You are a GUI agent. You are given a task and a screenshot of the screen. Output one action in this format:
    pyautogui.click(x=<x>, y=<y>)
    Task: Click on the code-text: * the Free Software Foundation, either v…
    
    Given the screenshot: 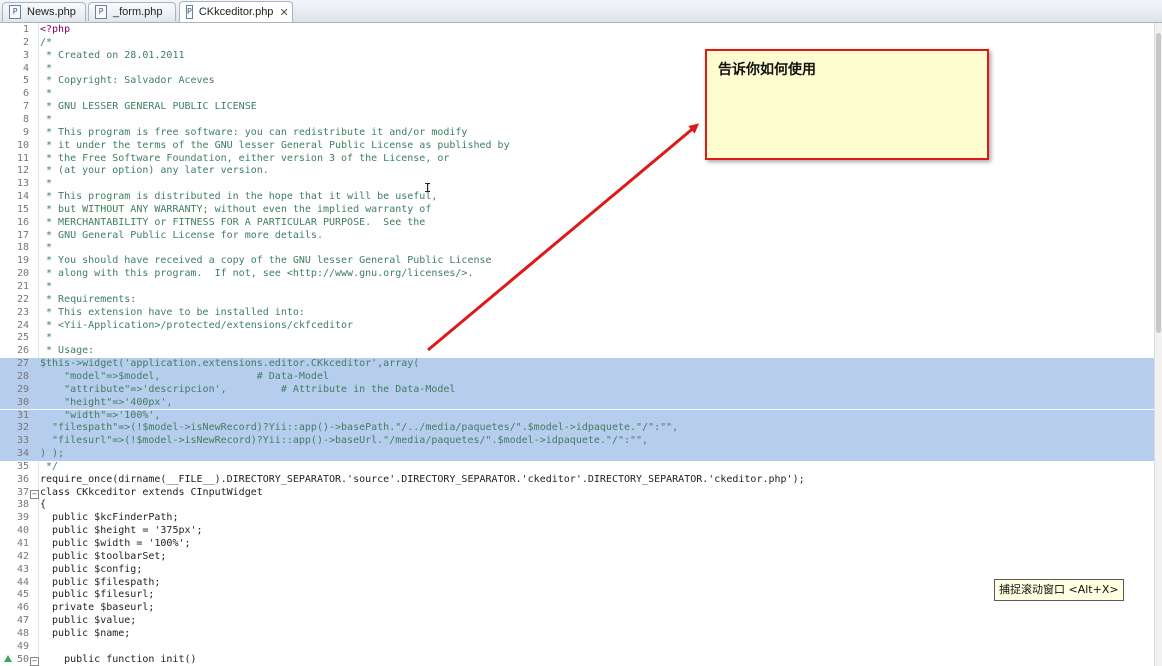 What is the action you would take?
    pyautogui.click(x=245, y=158)
    